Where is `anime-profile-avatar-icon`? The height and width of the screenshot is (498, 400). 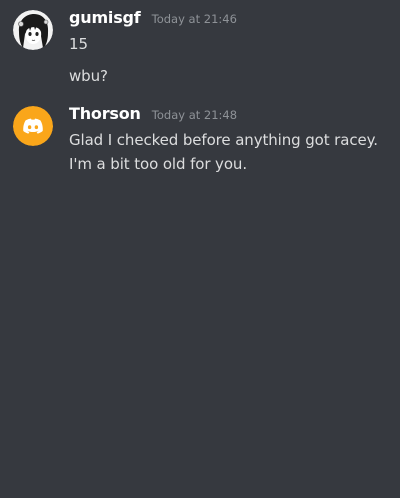 anime-profile-avatar-icon is located at coordinates (33, 30).